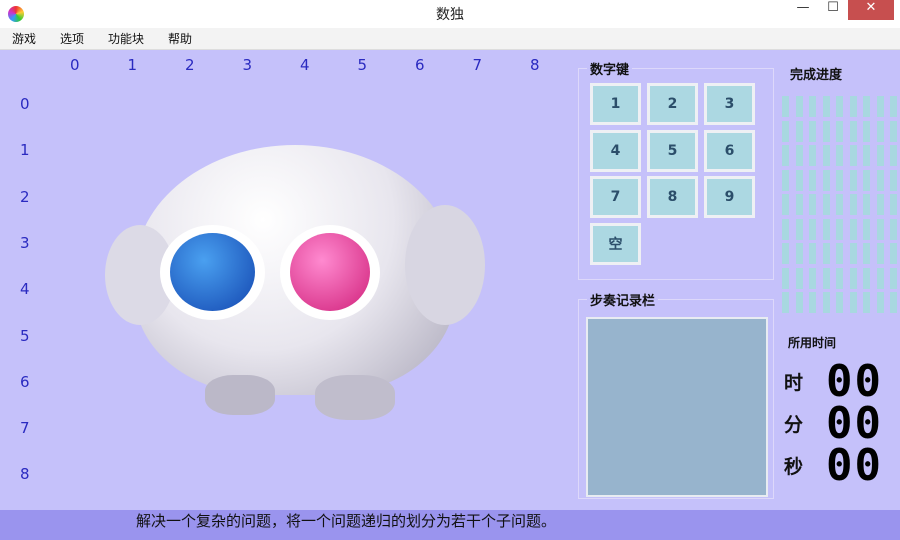 Image resolution: width=900 pixels, height=540 pixels. Describe the element at coordinates (871, 10) in the screenshot. I see `close-button: ✕` at that location.